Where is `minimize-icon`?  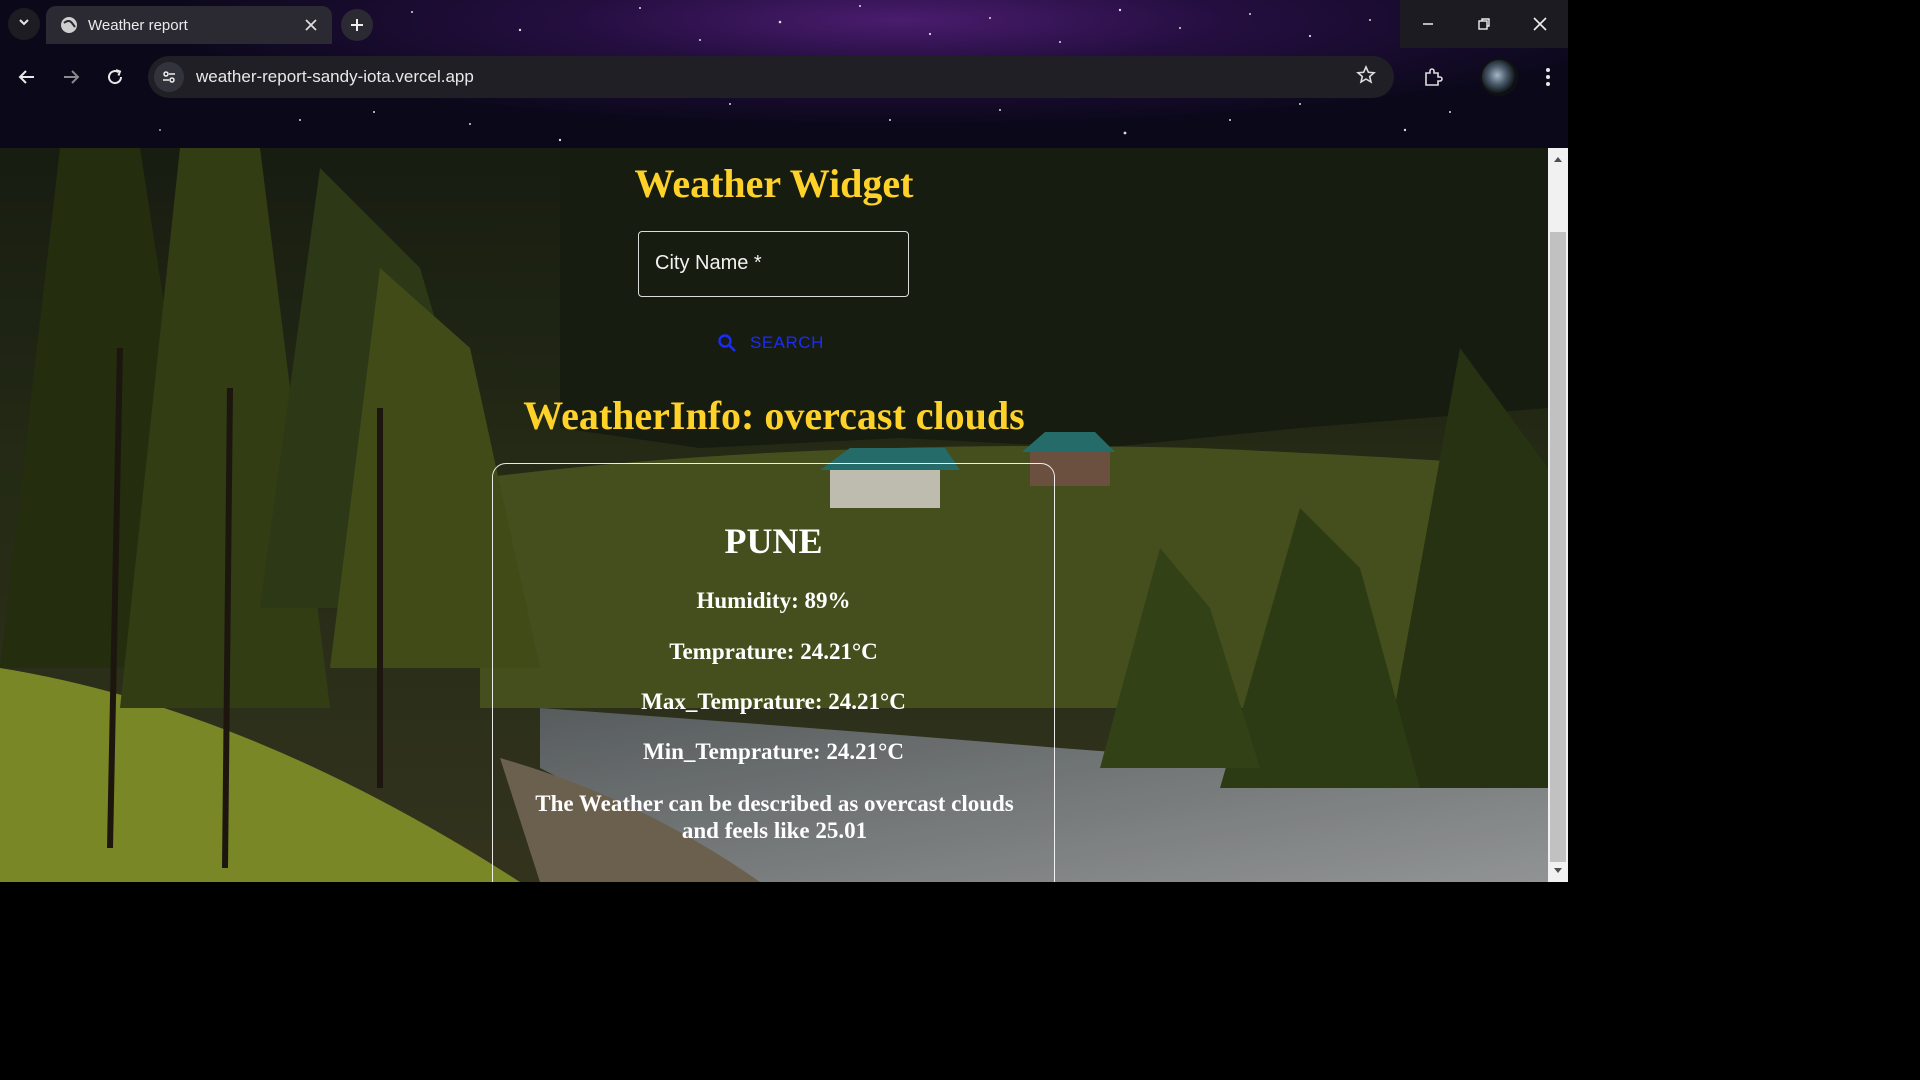
minimize-icon is located at coordinates (1428, 24).